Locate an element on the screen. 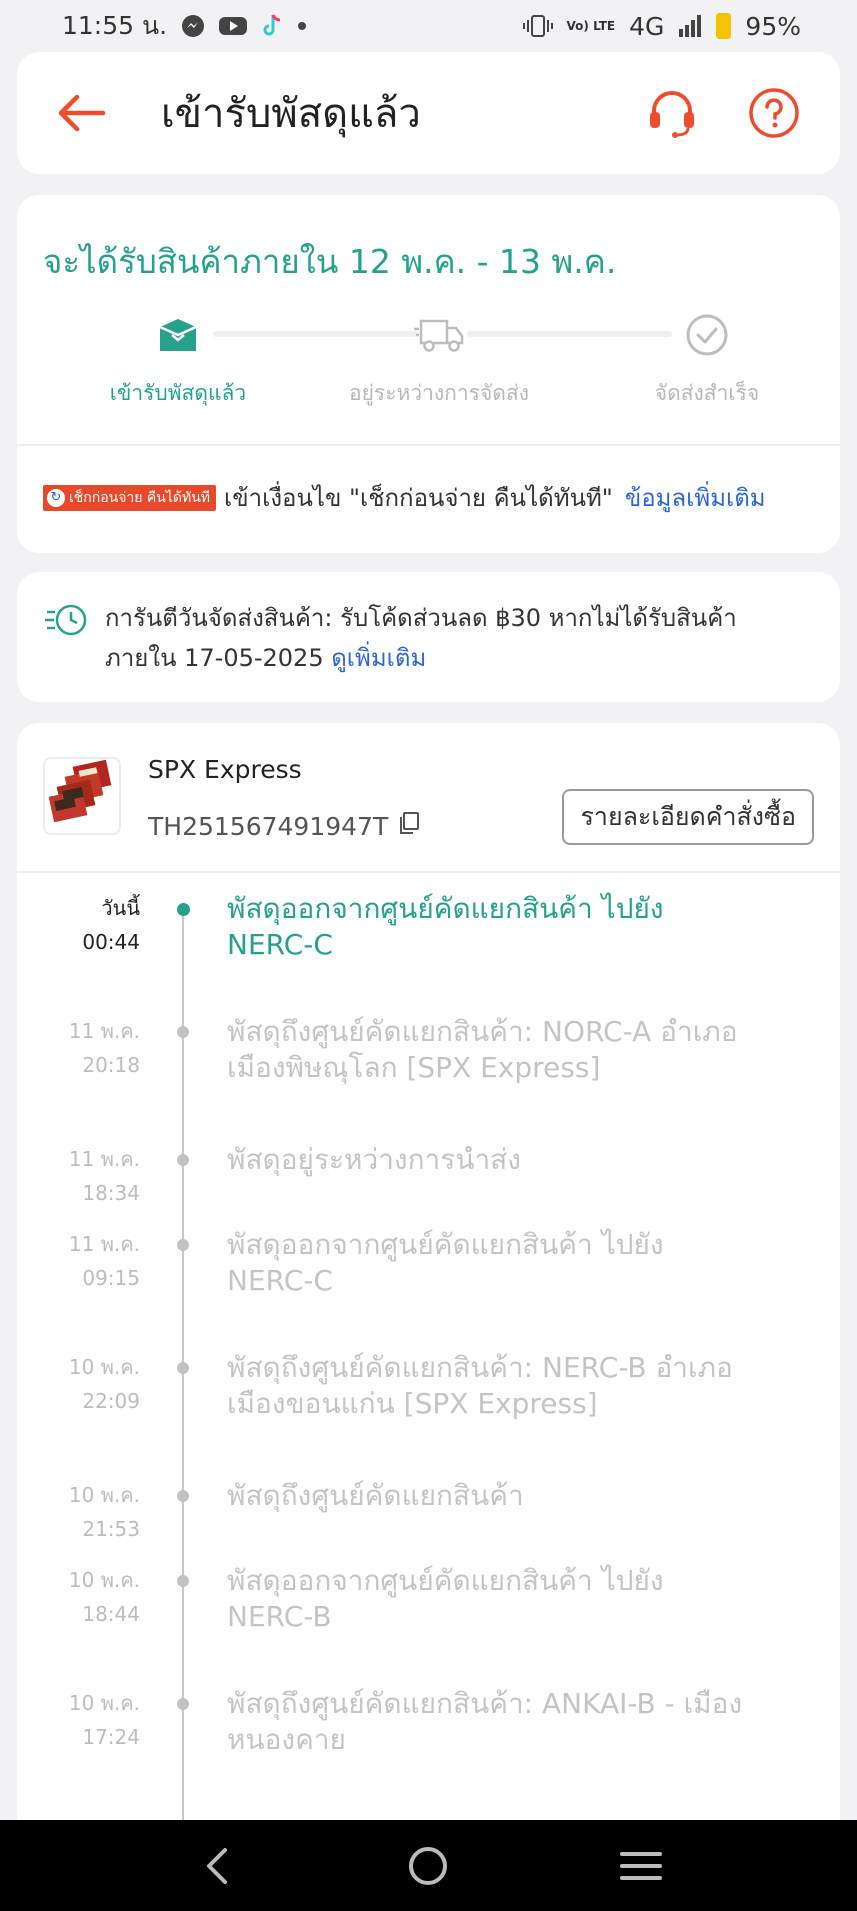  status-bar-right: Vo) LTE 4G 95% is located at coordinates (661, 26).